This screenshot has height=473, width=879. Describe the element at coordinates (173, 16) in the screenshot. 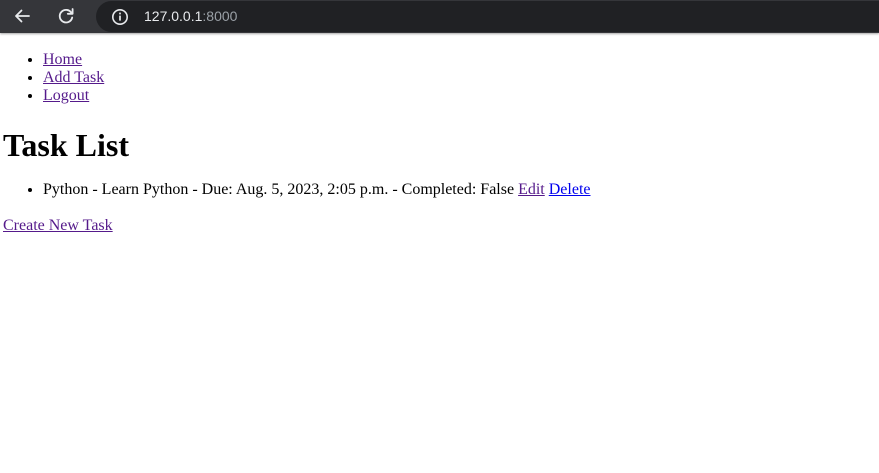

I see `url-host: 127.0.0.1` at that location.